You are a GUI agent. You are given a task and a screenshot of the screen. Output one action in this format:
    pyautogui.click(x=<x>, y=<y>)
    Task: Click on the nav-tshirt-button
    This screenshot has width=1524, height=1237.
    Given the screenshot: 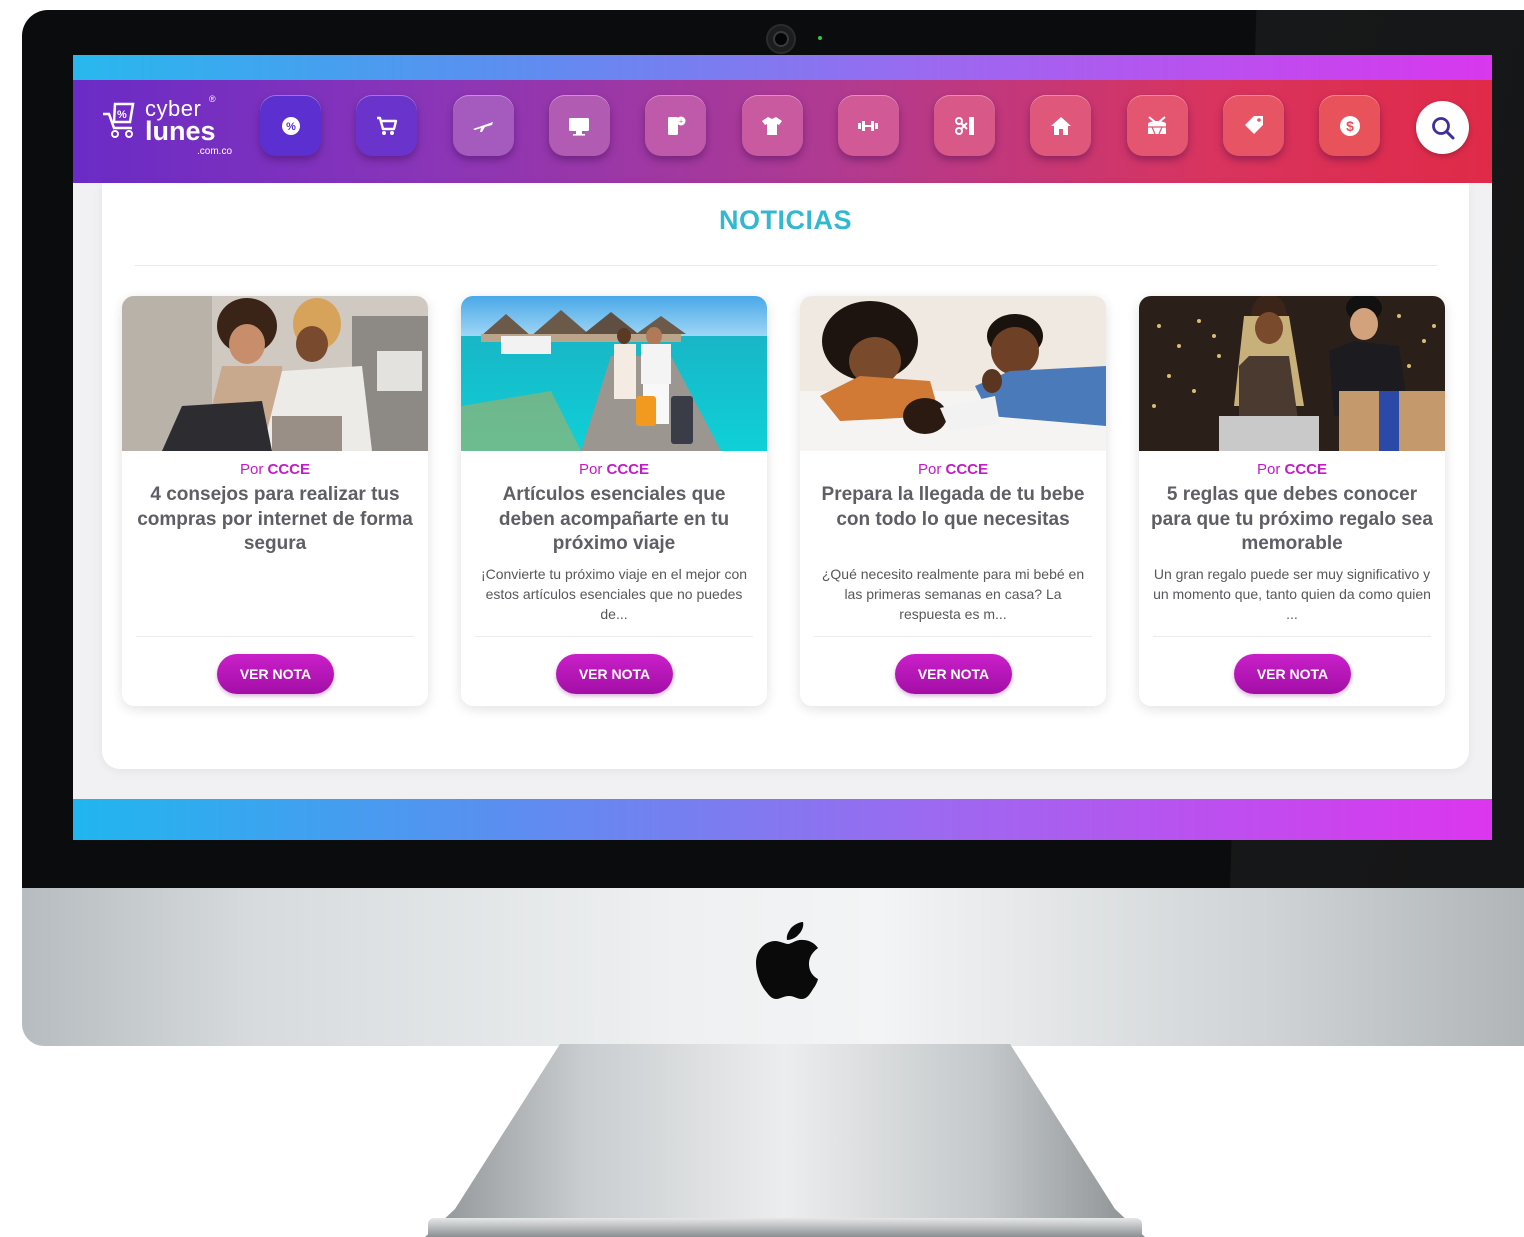 What is the action you would take?
    pyautogui.click(x=772, y=125)
    